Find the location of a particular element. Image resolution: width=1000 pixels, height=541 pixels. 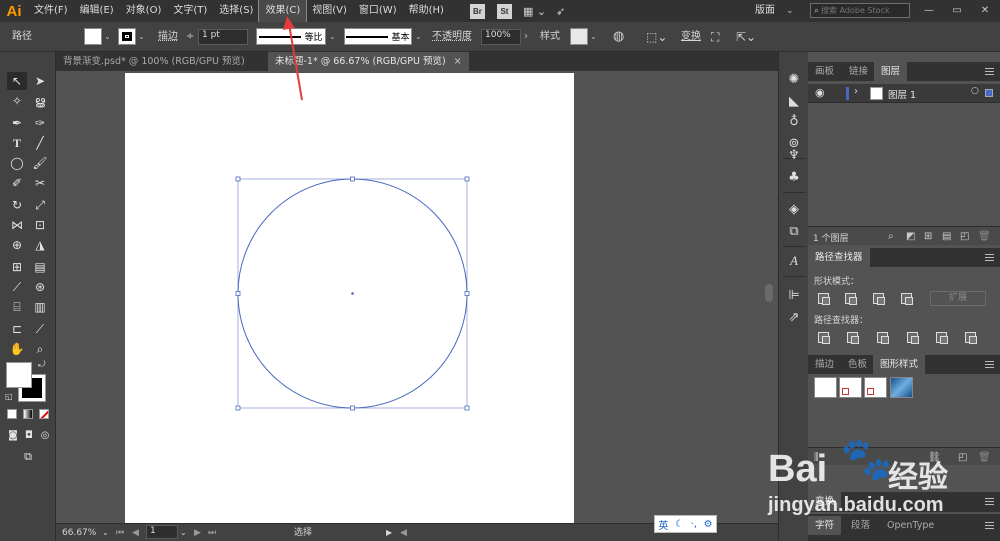

expand-button: 扩展 is located at coordinates (958, 298).